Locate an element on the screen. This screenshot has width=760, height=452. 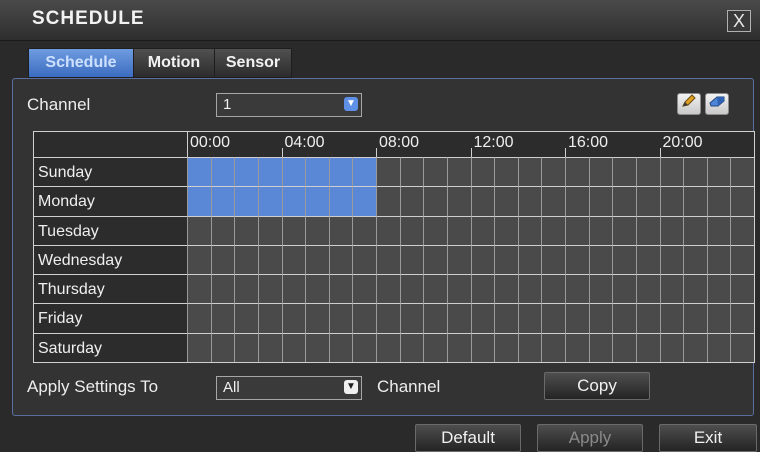
exit-button: Exit is located at coordinates (708, 438).